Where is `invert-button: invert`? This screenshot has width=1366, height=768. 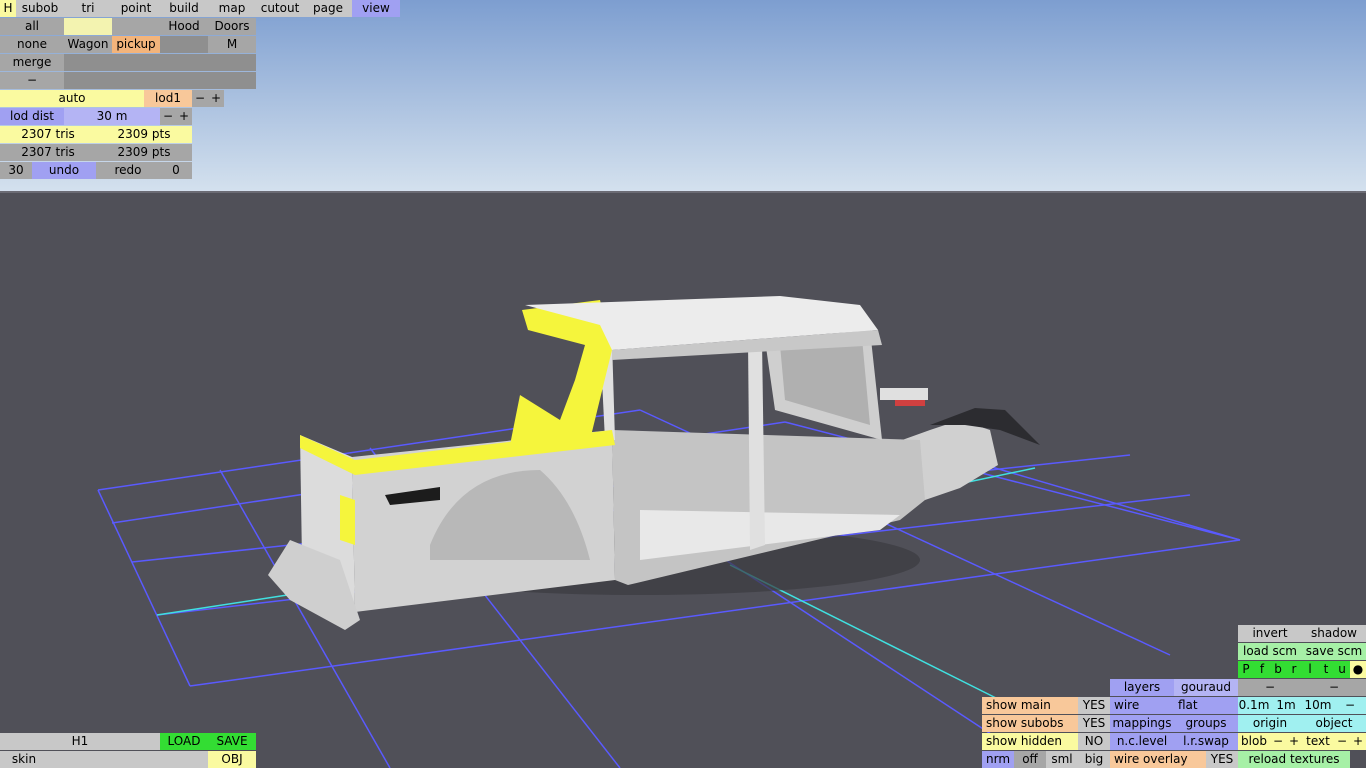
invert-button: invert is located at coordinates (1270, 633).